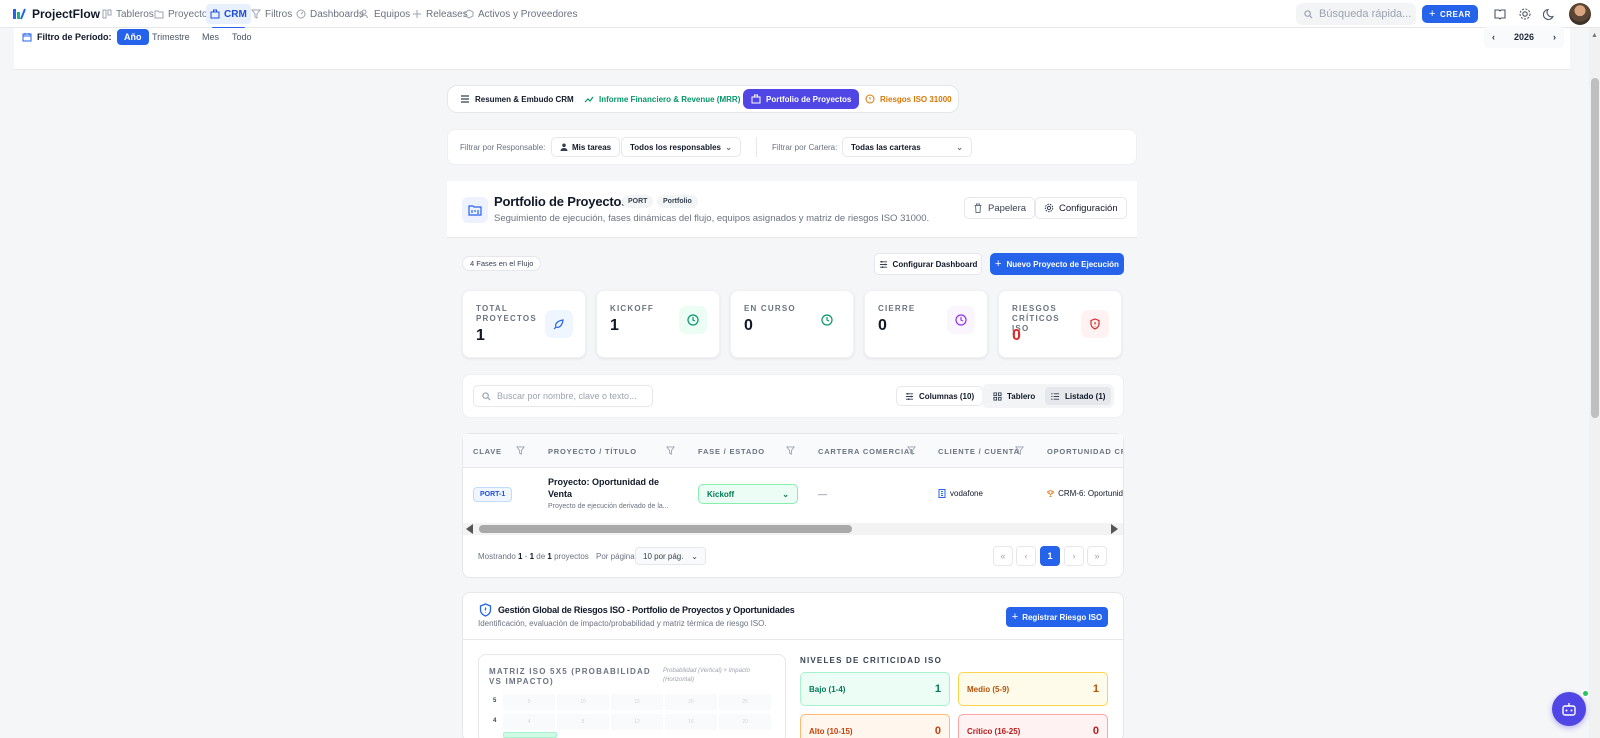 Image resolution: width=1600 pixels, height=738 pixels. Describe the element at coordinates (1074, 556) in the screenshot. I see `next-page-button: ›` at that location.